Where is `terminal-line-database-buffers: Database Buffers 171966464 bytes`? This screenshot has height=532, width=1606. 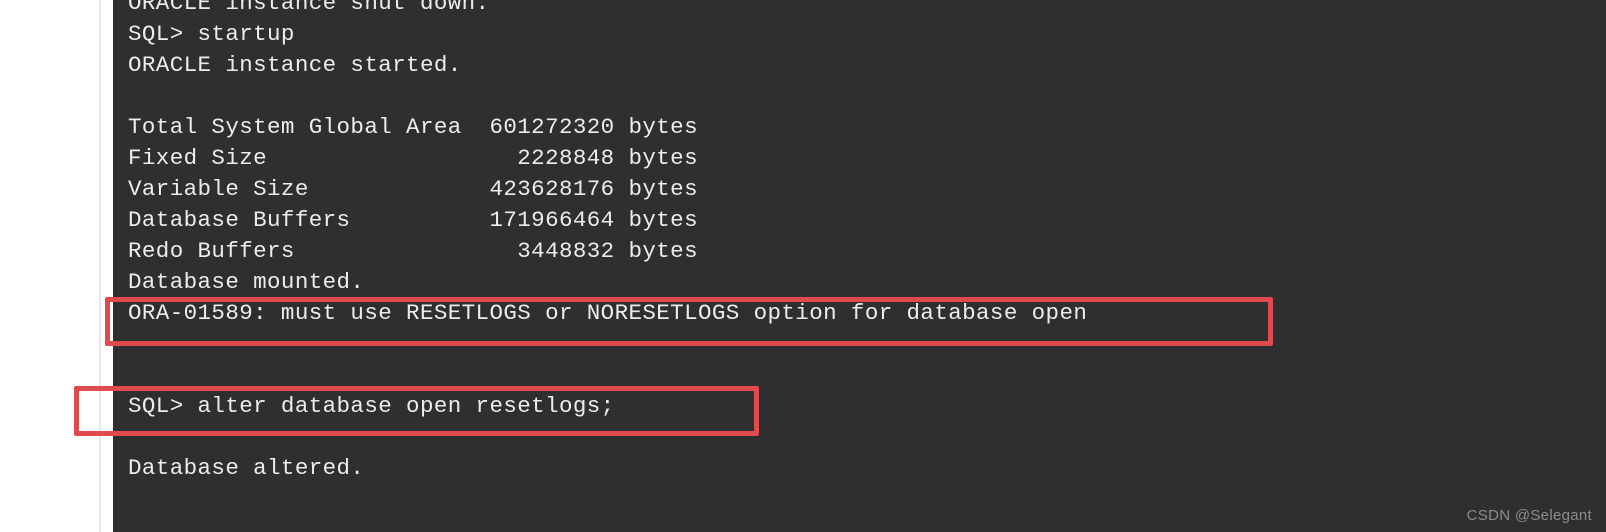
terminal-line-database-buffers: Database Buffers 171966464 bytes is located at coordinates (413, 220).